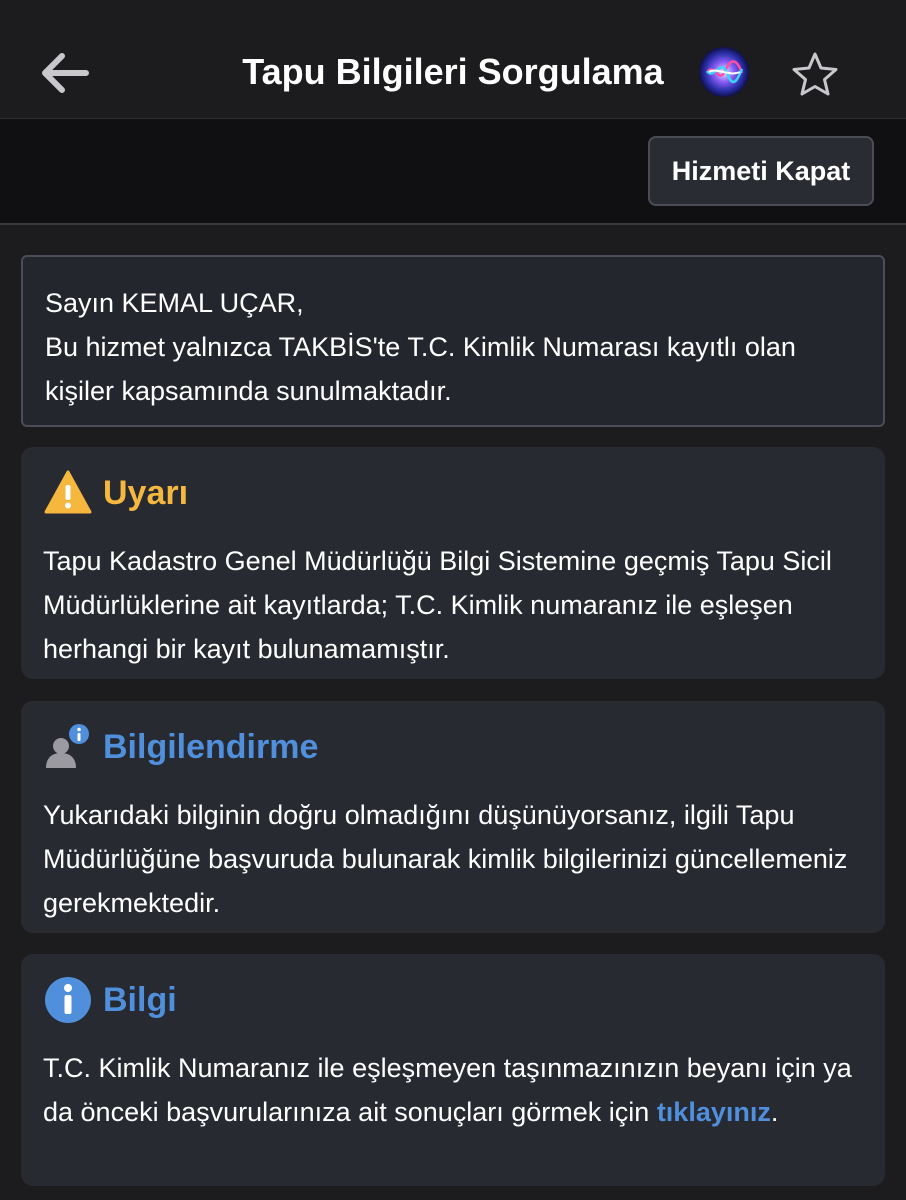 The height and width of the screenshot is (1200, 906). Describe the element at coordinates (774, 1112) in the screenshot. I see `info-text-suffix: .` at that location.